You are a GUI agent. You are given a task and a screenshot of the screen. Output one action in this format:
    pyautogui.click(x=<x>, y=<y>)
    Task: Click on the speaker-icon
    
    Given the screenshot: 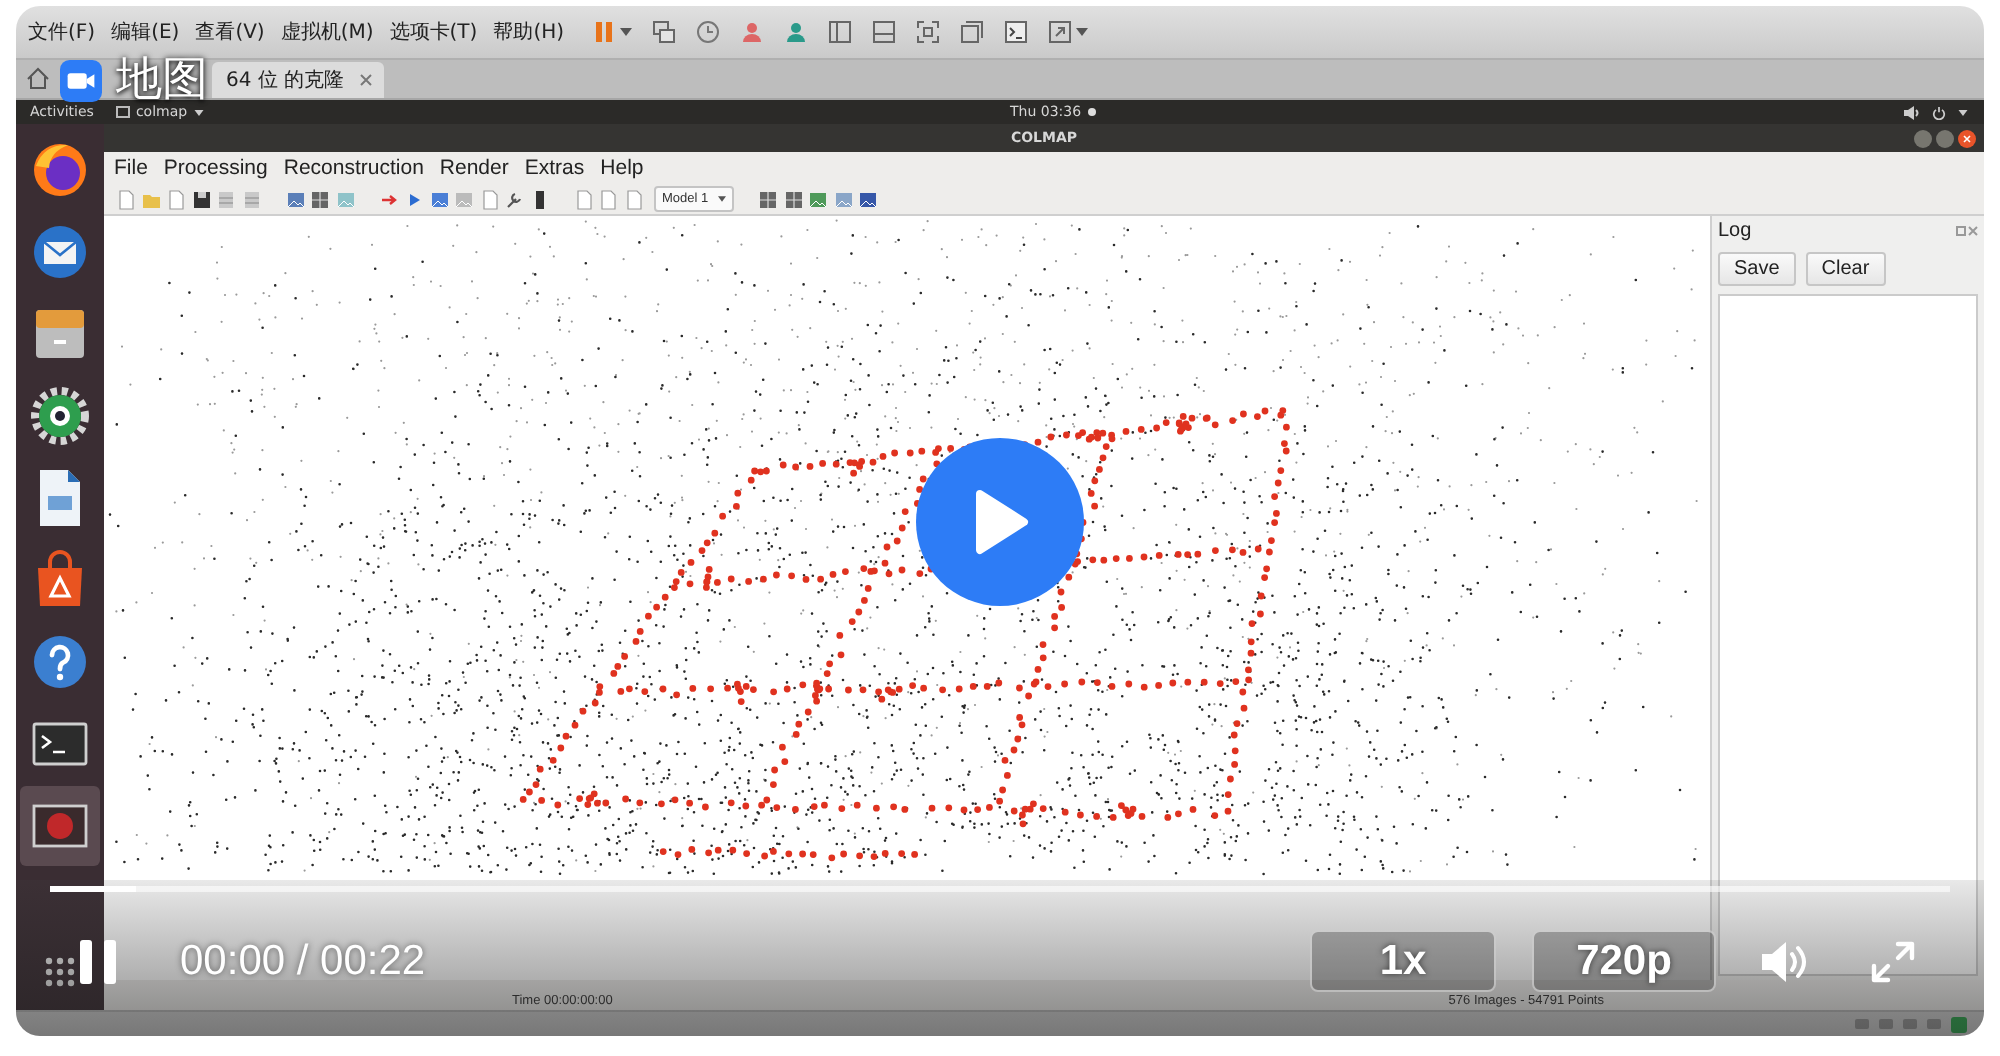 What is the action you would take?
    pyautogui.click(x=1912, y=112)
    